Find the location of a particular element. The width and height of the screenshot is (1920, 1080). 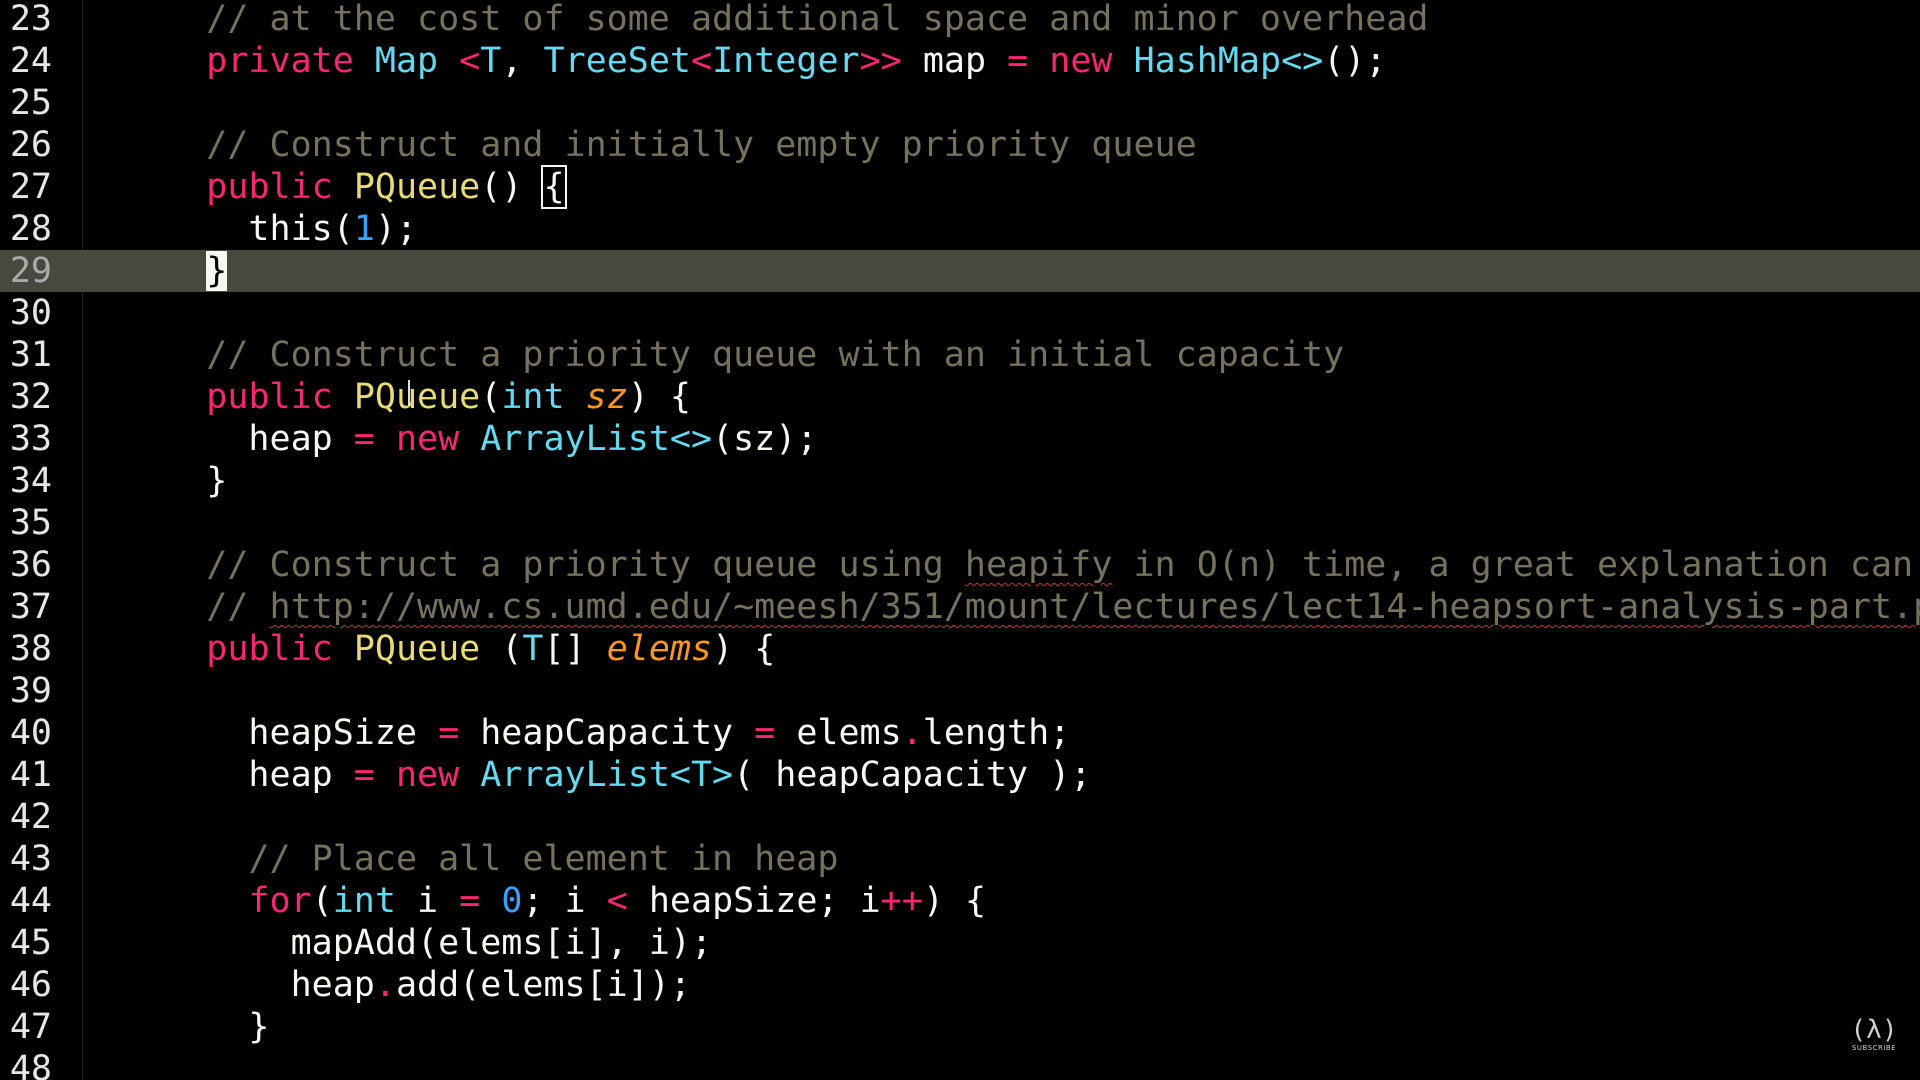

line-number: 41 is located at coordinates (30, 775).